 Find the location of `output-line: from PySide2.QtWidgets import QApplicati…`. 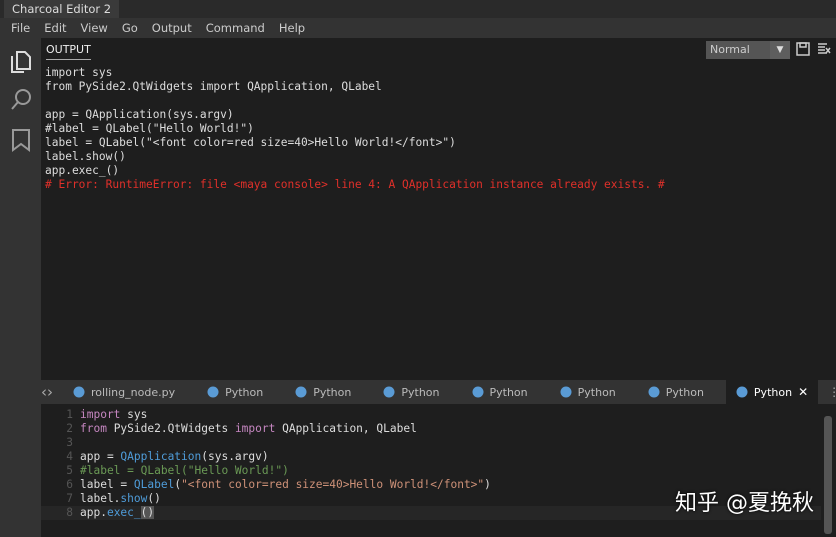

output-line: from PySide2.QtWidgets import QApplicati… is located at coordinates (213, 86).